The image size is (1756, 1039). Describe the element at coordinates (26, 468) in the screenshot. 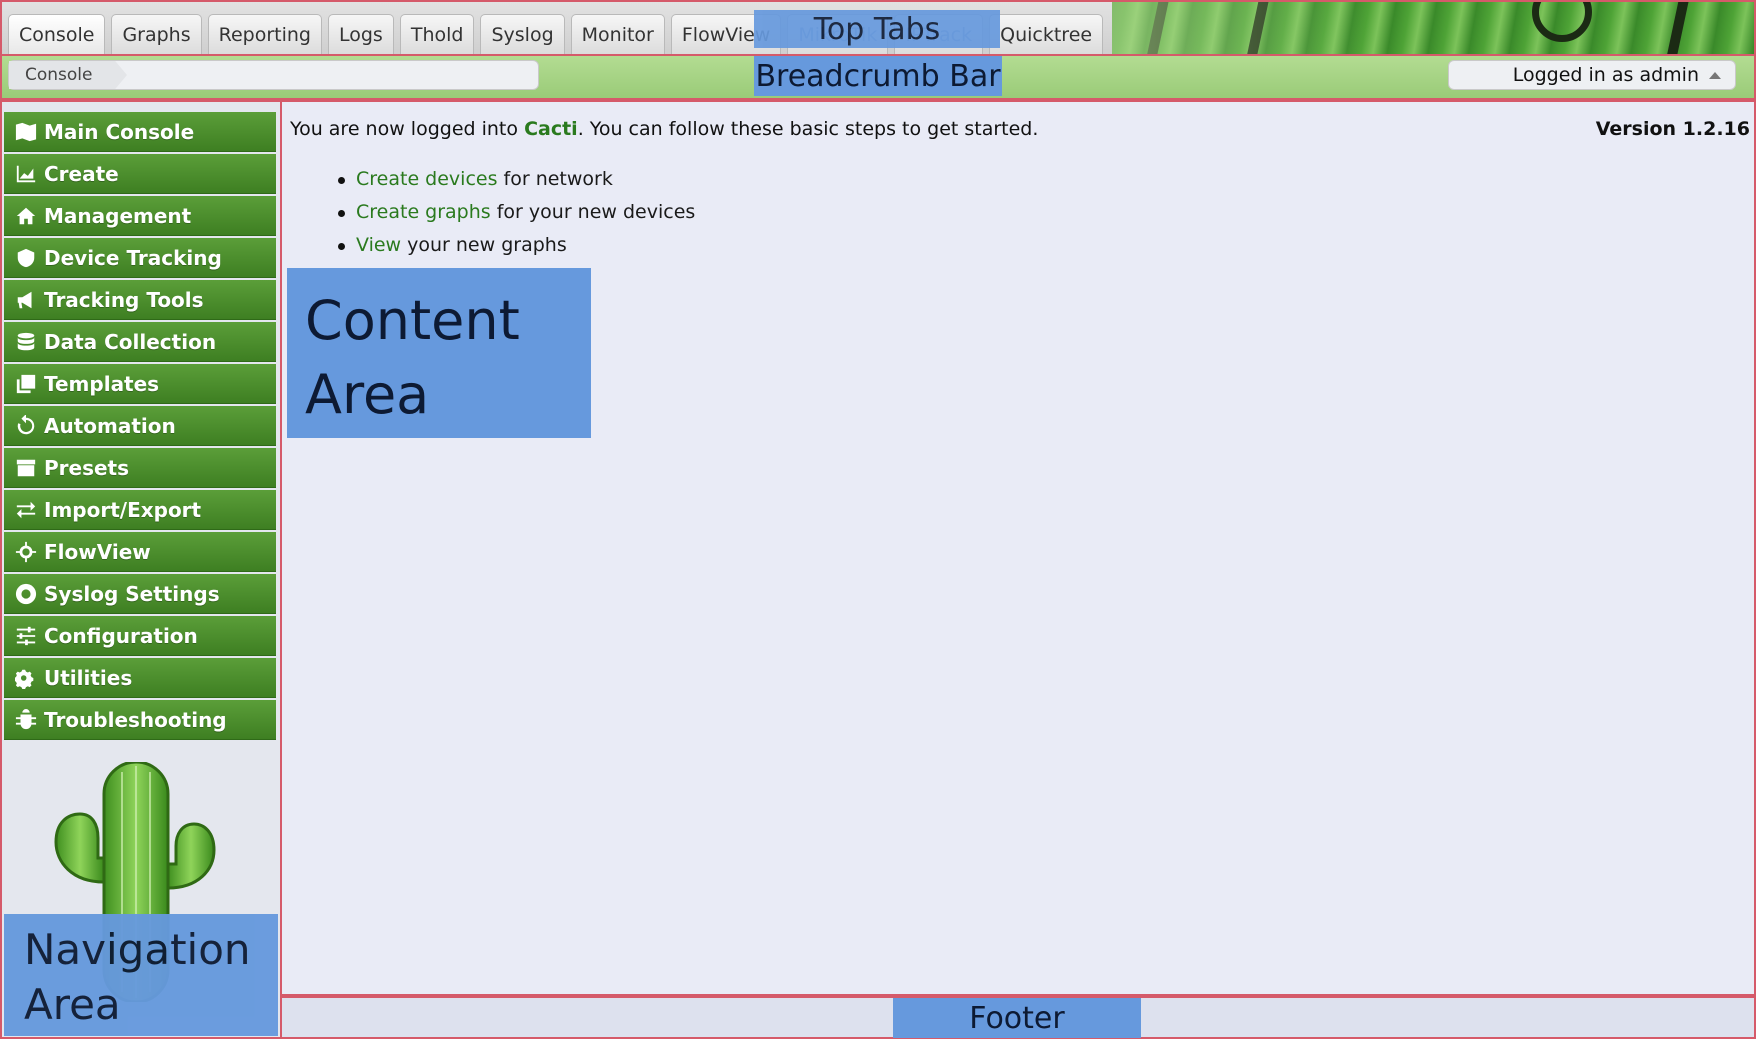

I see `archive-icon` at that location.